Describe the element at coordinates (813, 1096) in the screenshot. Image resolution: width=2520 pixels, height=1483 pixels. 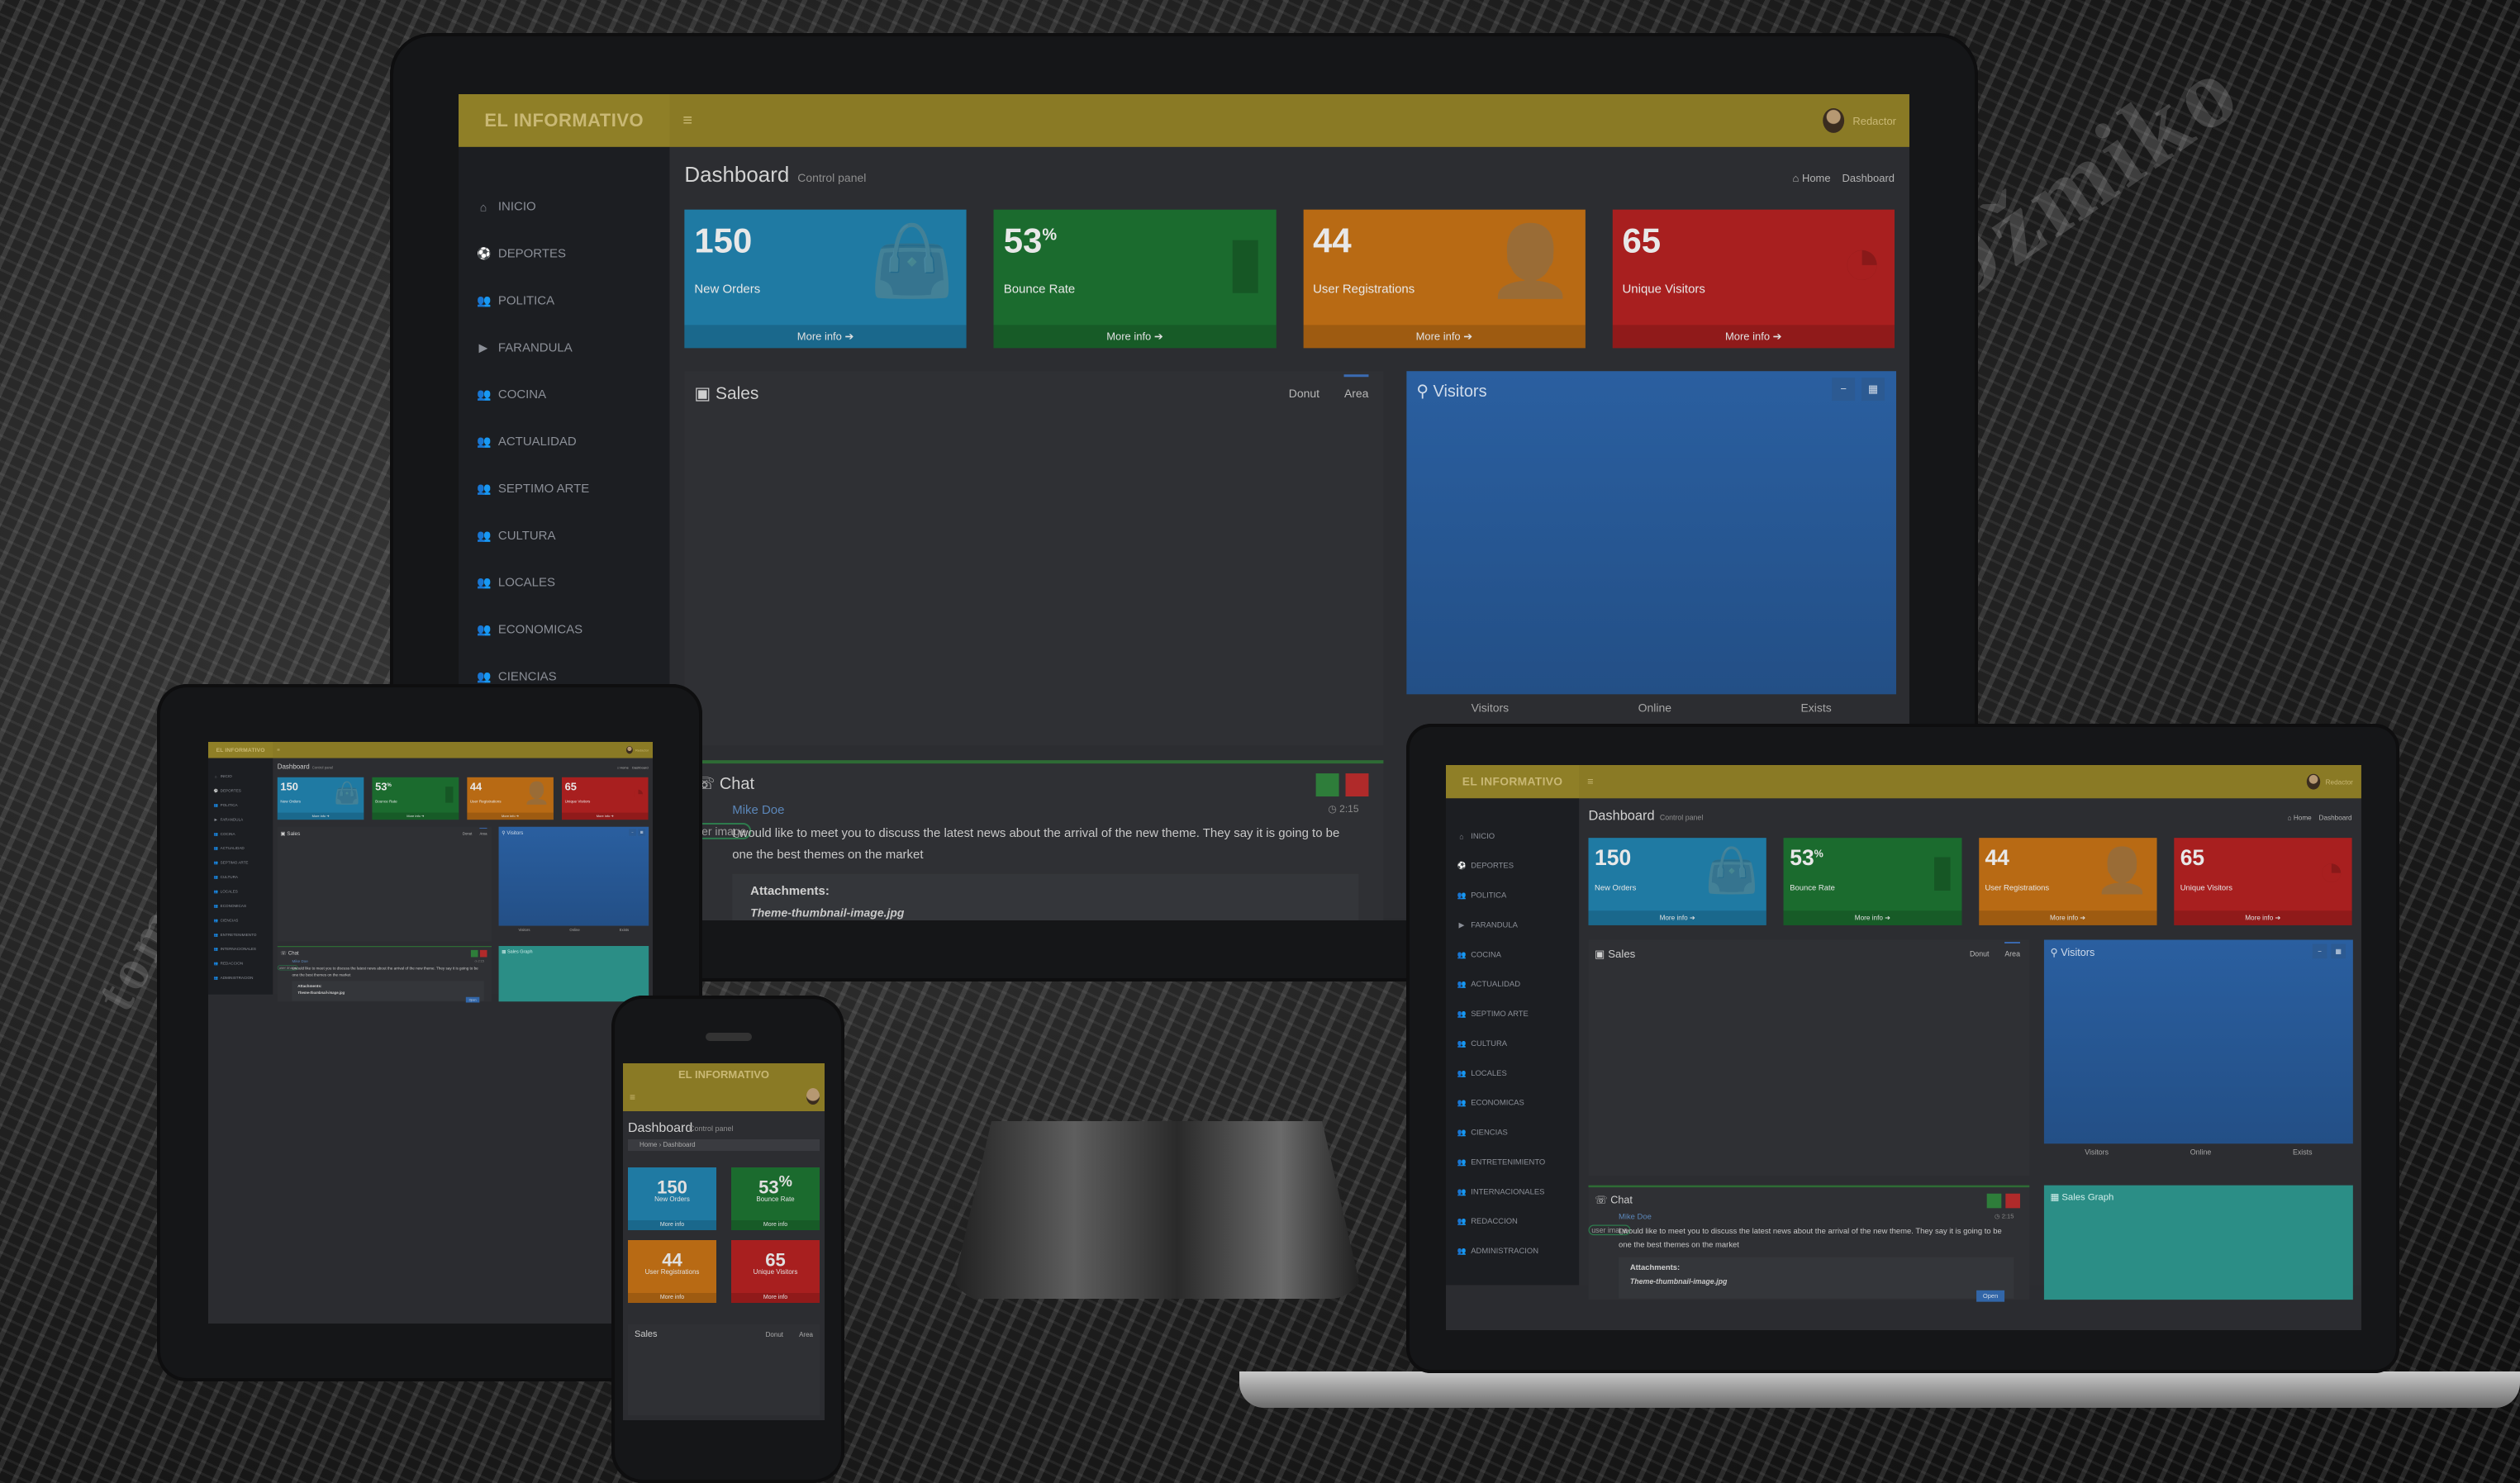
I see `avatar` at that location.